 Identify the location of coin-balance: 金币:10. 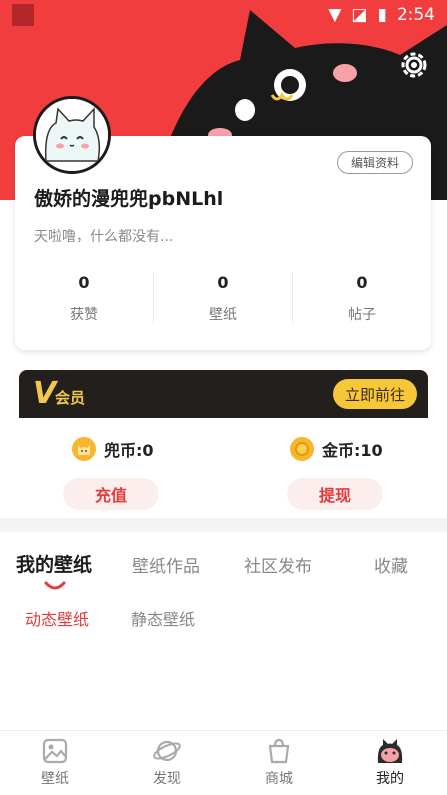
(336, 449).